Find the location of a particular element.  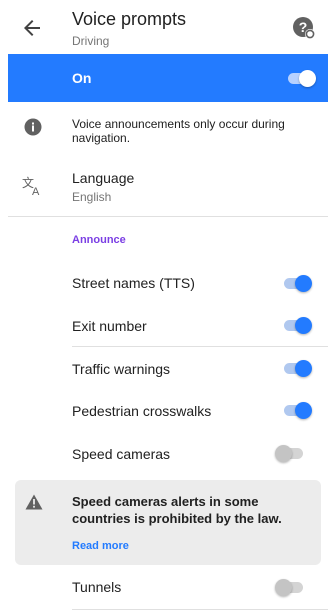

translate-icon: 文 A is located at coordinates (33, 186).